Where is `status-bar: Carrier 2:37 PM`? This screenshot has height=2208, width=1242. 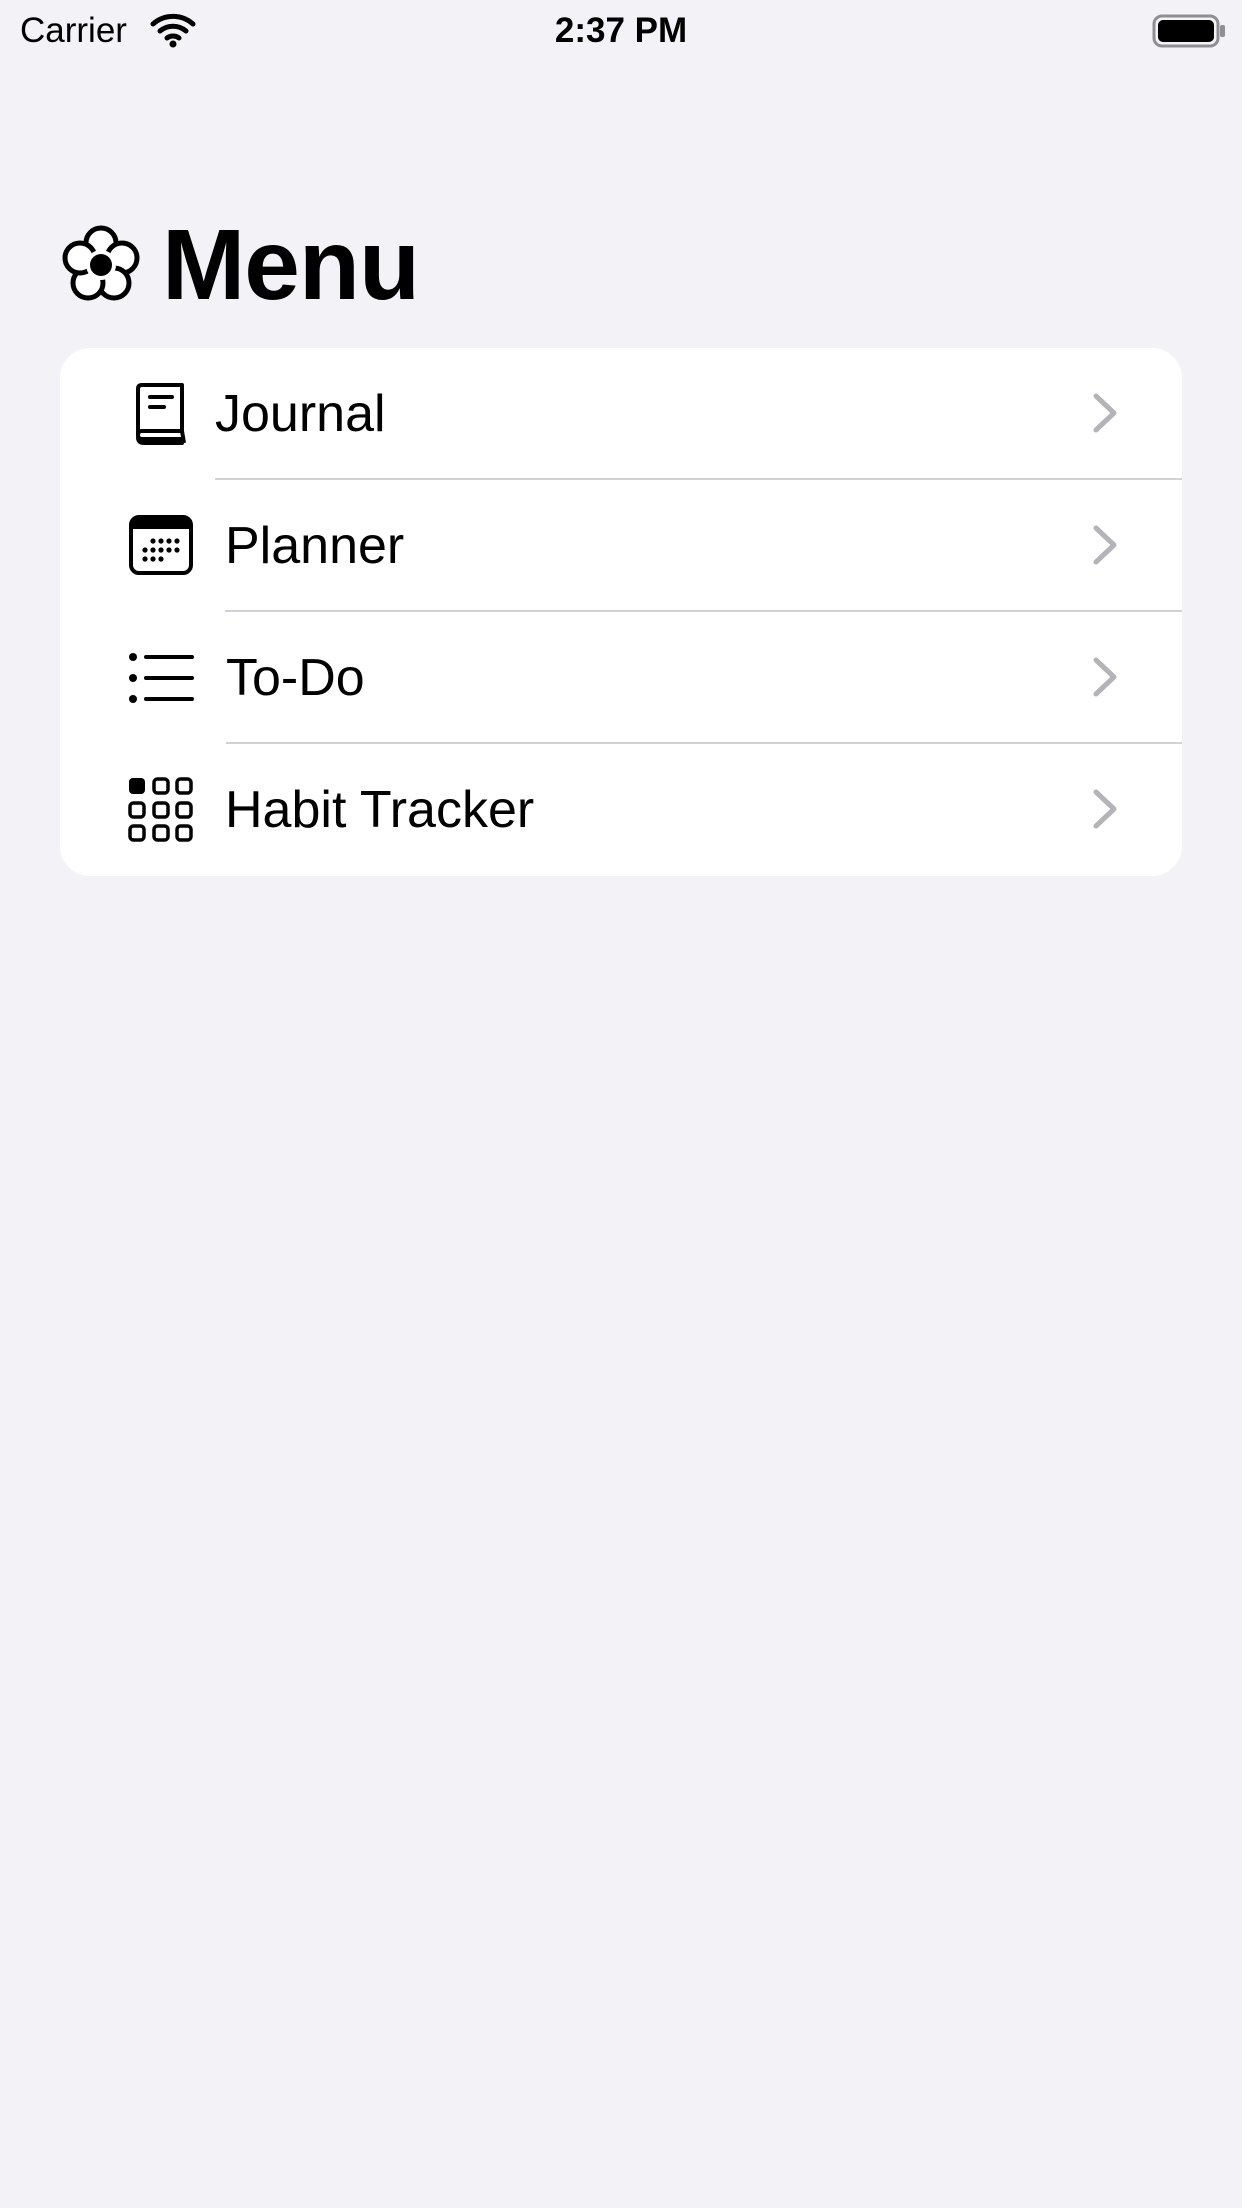 status-bar: Carrier 2:37 PM is located at coordinates (621, 30).